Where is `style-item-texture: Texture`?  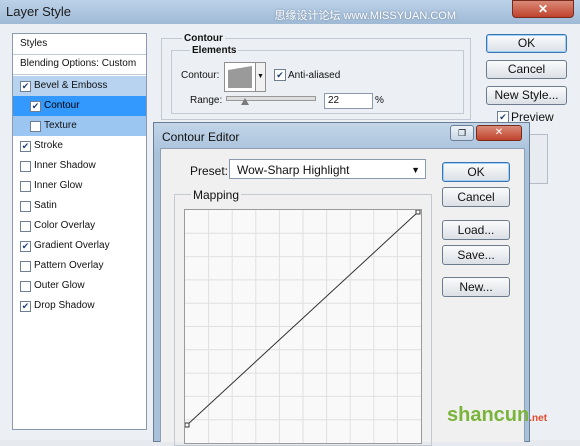
style-item-texture: Texture is located at coordinates (79, 126).